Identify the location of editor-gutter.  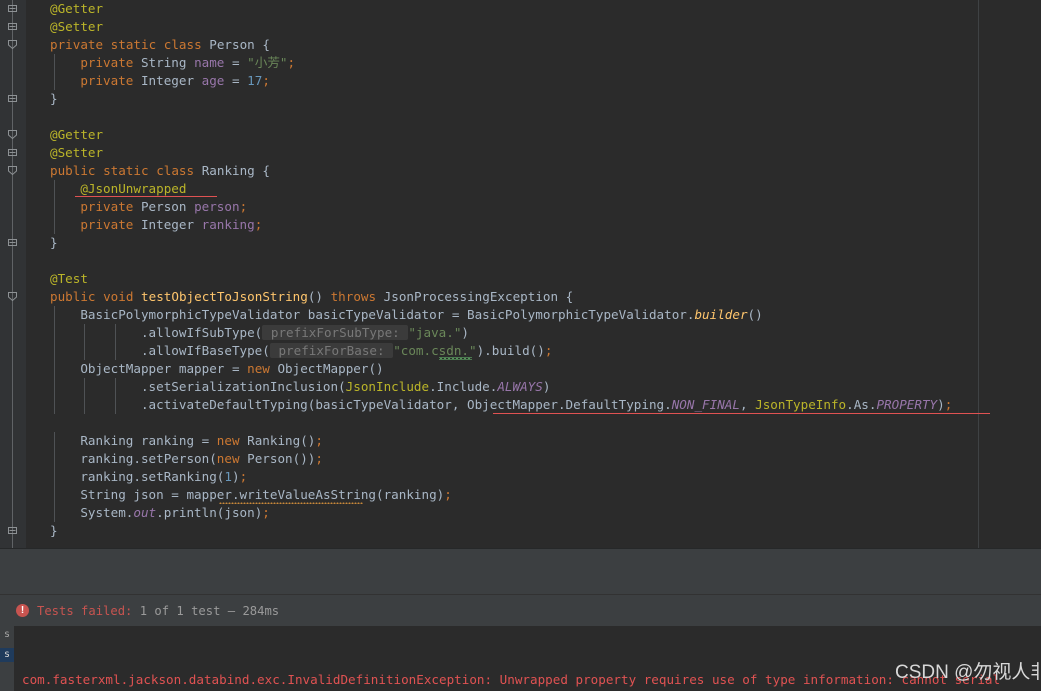
(13, 274).